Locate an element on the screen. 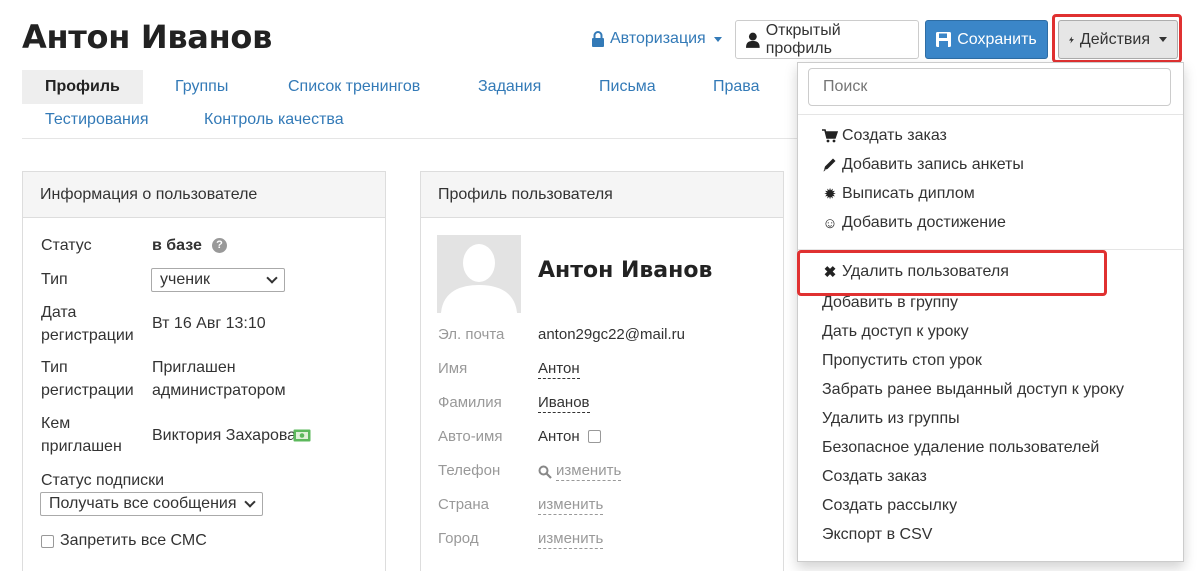  autoname-checkbox is located at coordinates (594, 436).